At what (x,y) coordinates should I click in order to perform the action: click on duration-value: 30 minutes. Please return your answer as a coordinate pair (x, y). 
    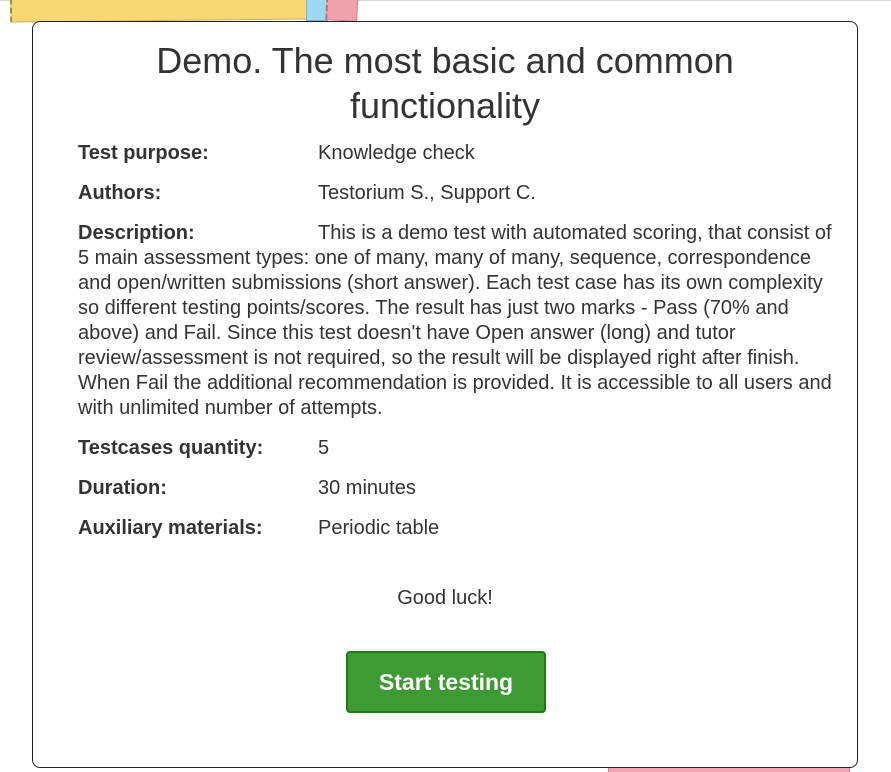
    Looking at the image, I should click on (367, 488).